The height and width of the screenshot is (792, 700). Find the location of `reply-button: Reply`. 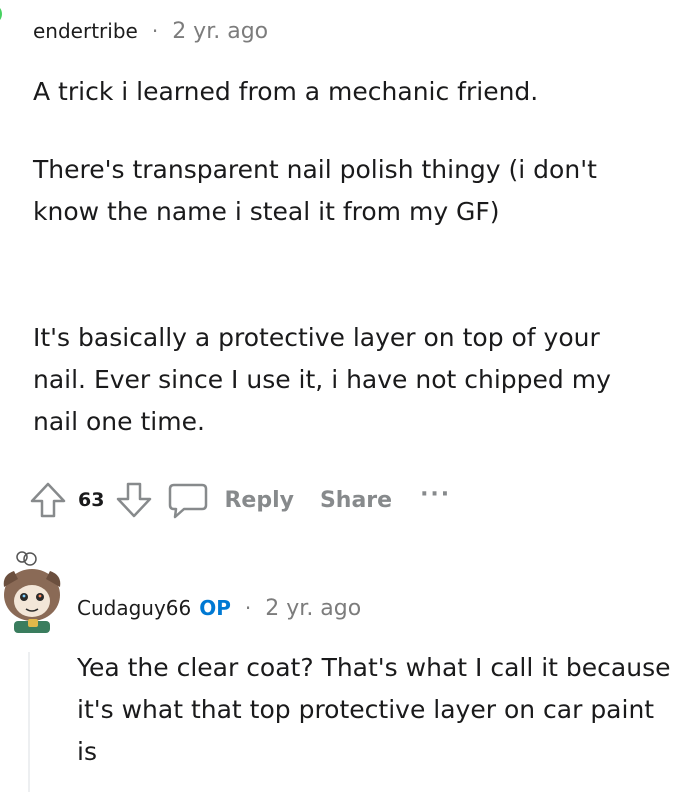

reply-button: Reply is located at coordinates (230, 500).